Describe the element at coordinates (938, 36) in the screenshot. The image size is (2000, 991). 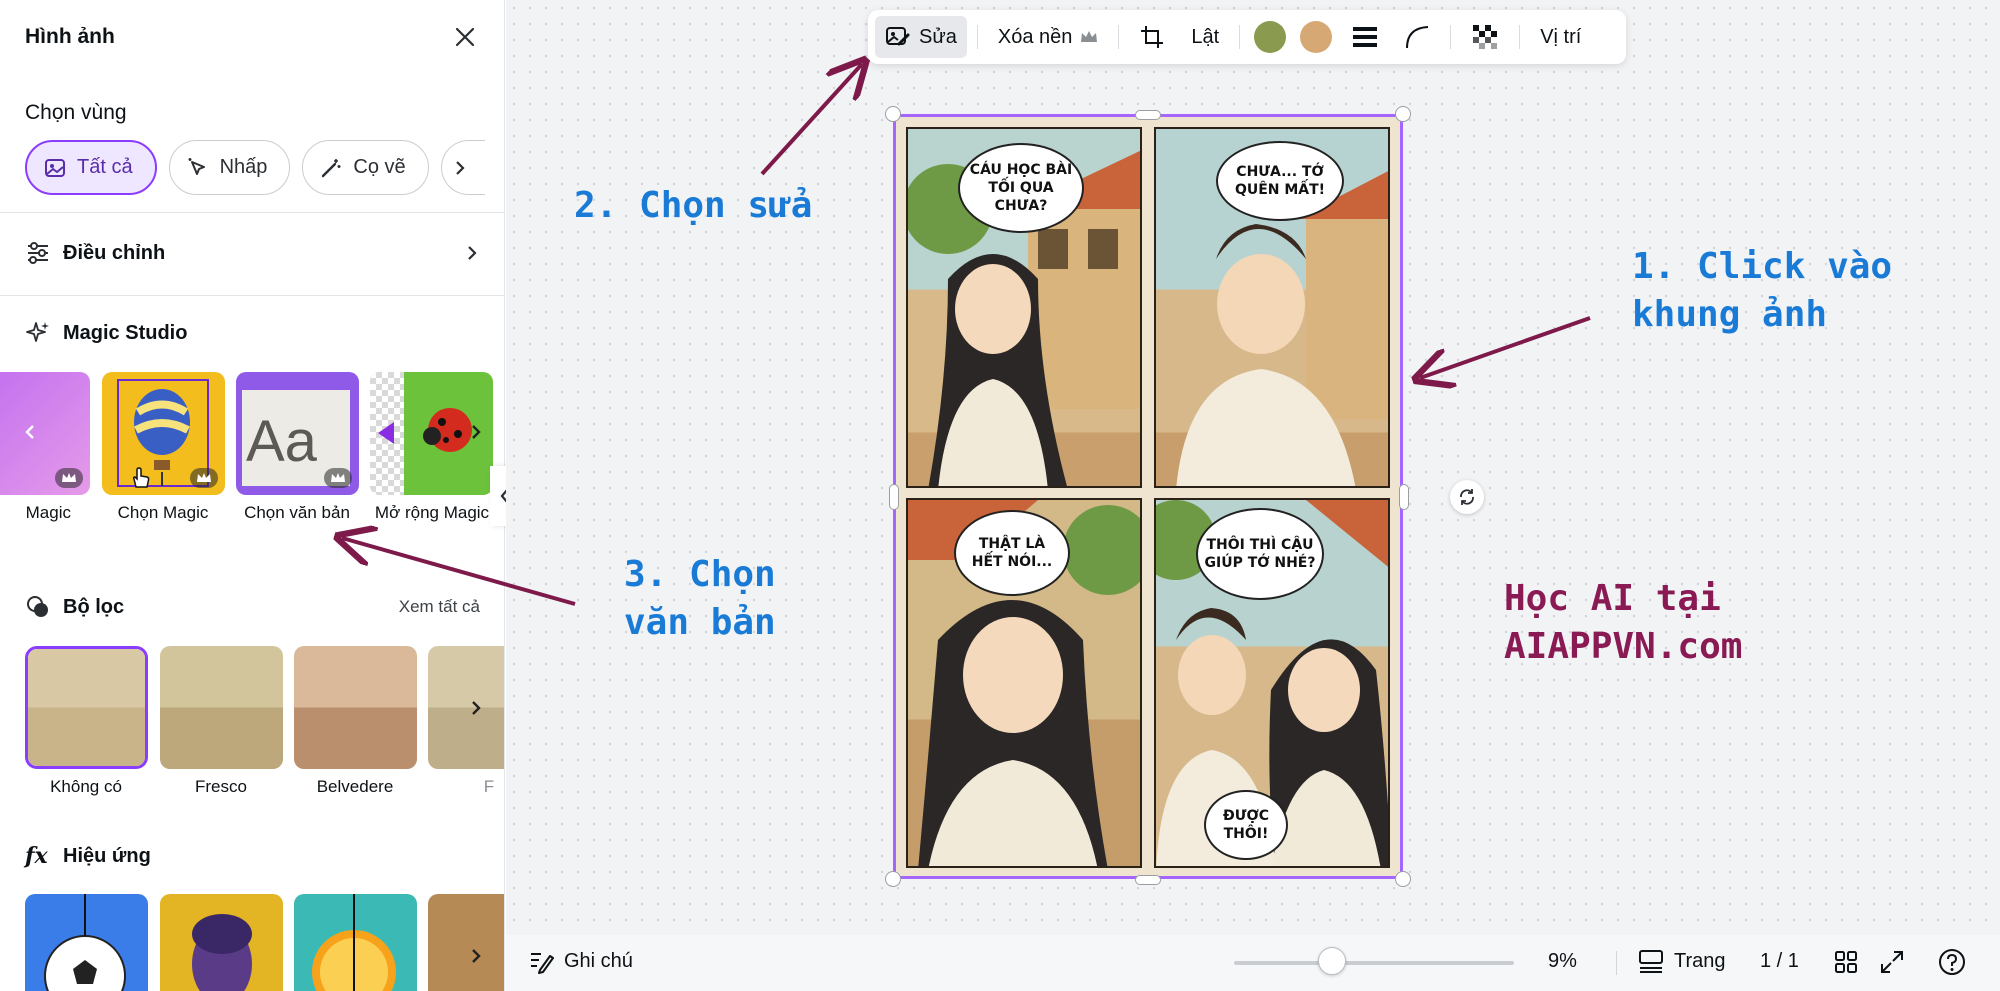
I see `edit-label: Sửa` at that location.